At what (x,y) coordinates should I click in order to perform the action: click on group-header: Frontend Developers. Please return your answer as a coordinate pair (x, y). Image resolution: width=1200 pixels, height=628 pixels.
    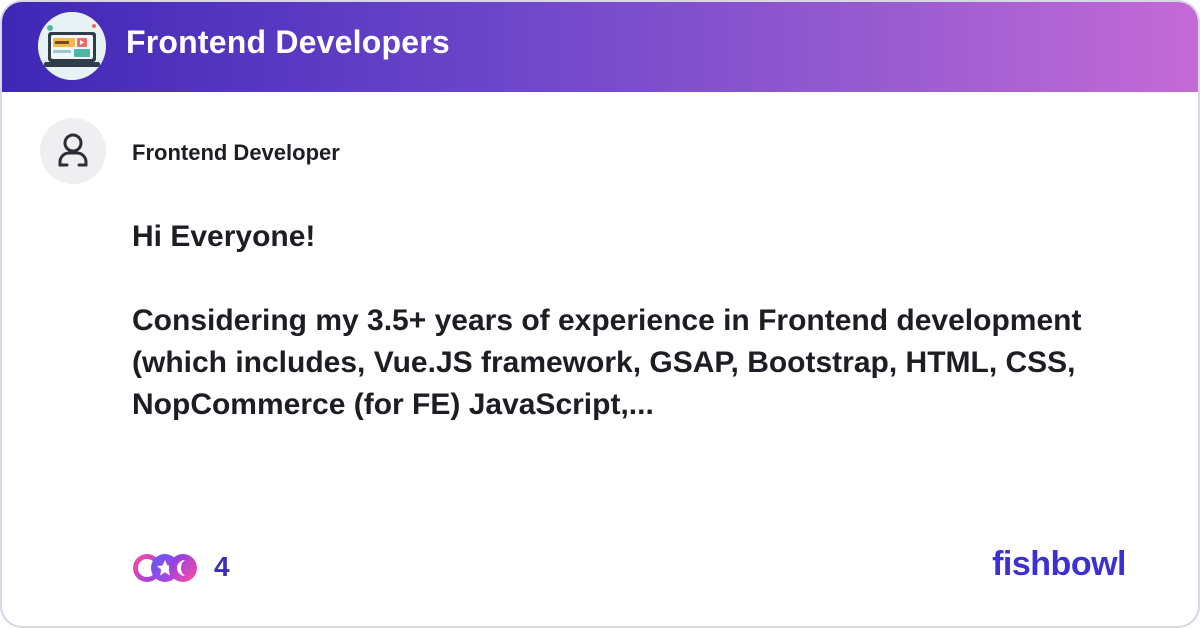
    Looking at the image, I should click on (600, 47).